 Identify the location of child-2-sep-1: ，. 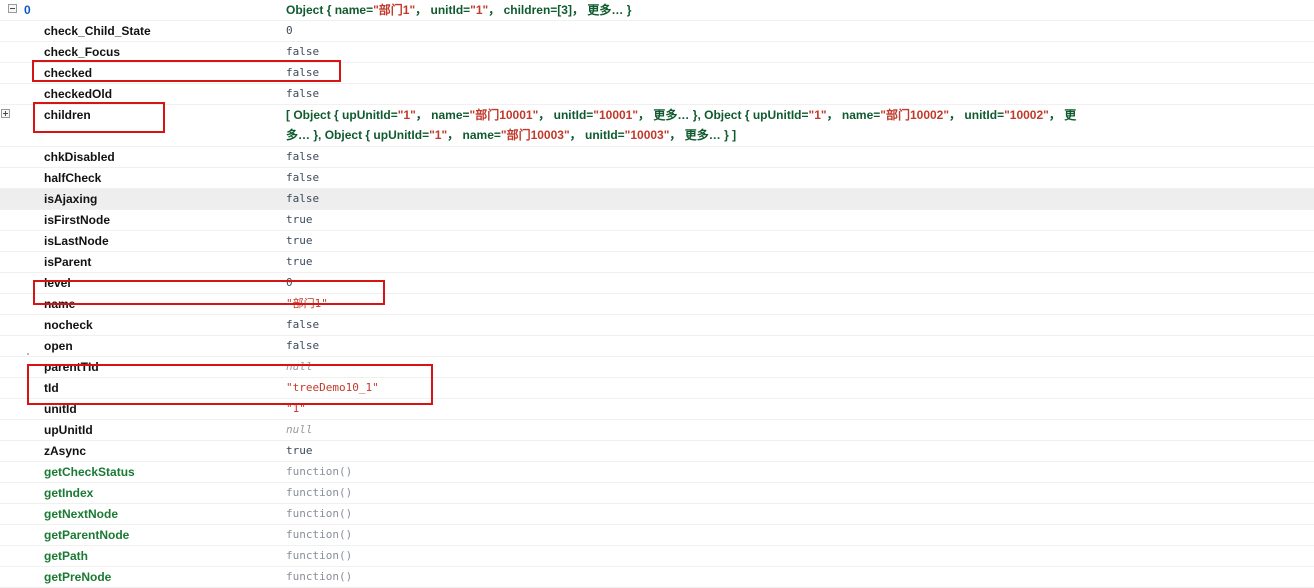
(575, 135).